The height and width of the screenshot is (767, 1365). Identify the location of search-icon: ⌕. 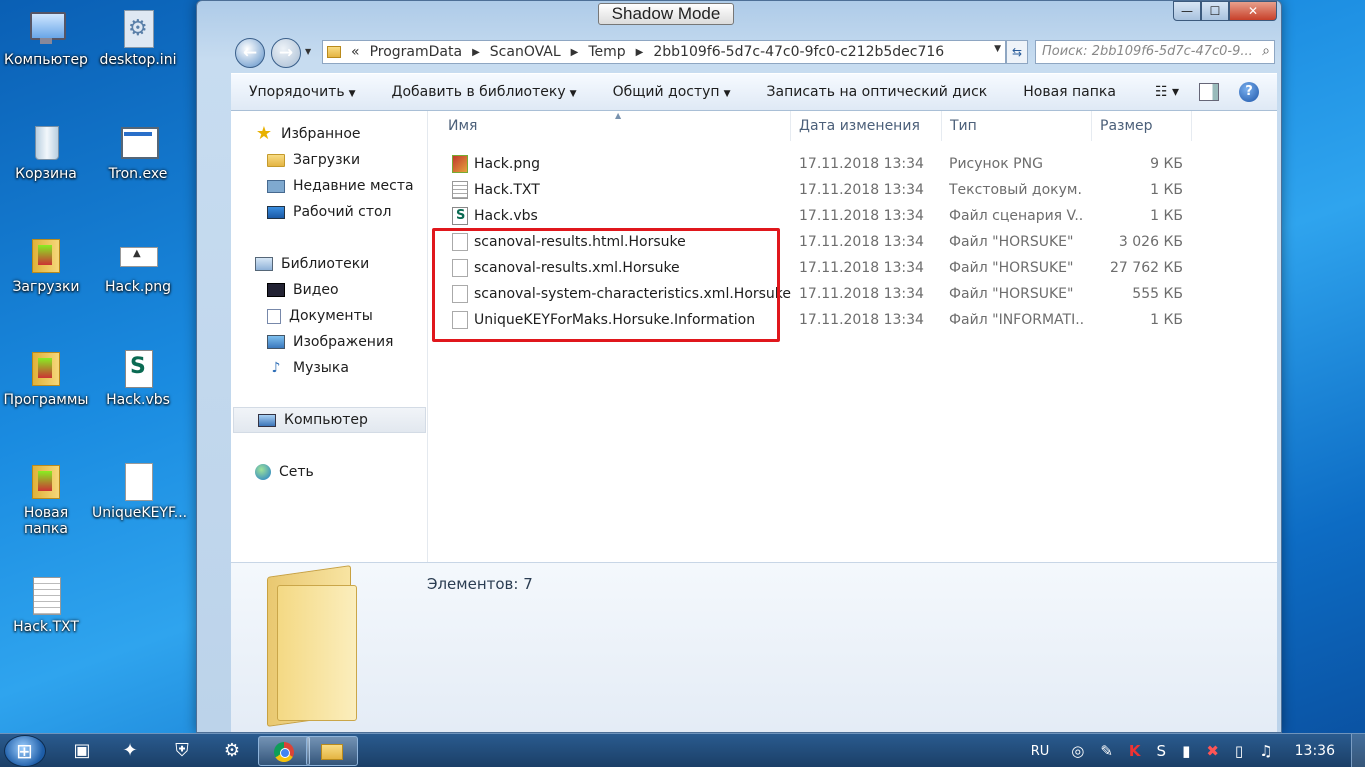
(1266, 51).